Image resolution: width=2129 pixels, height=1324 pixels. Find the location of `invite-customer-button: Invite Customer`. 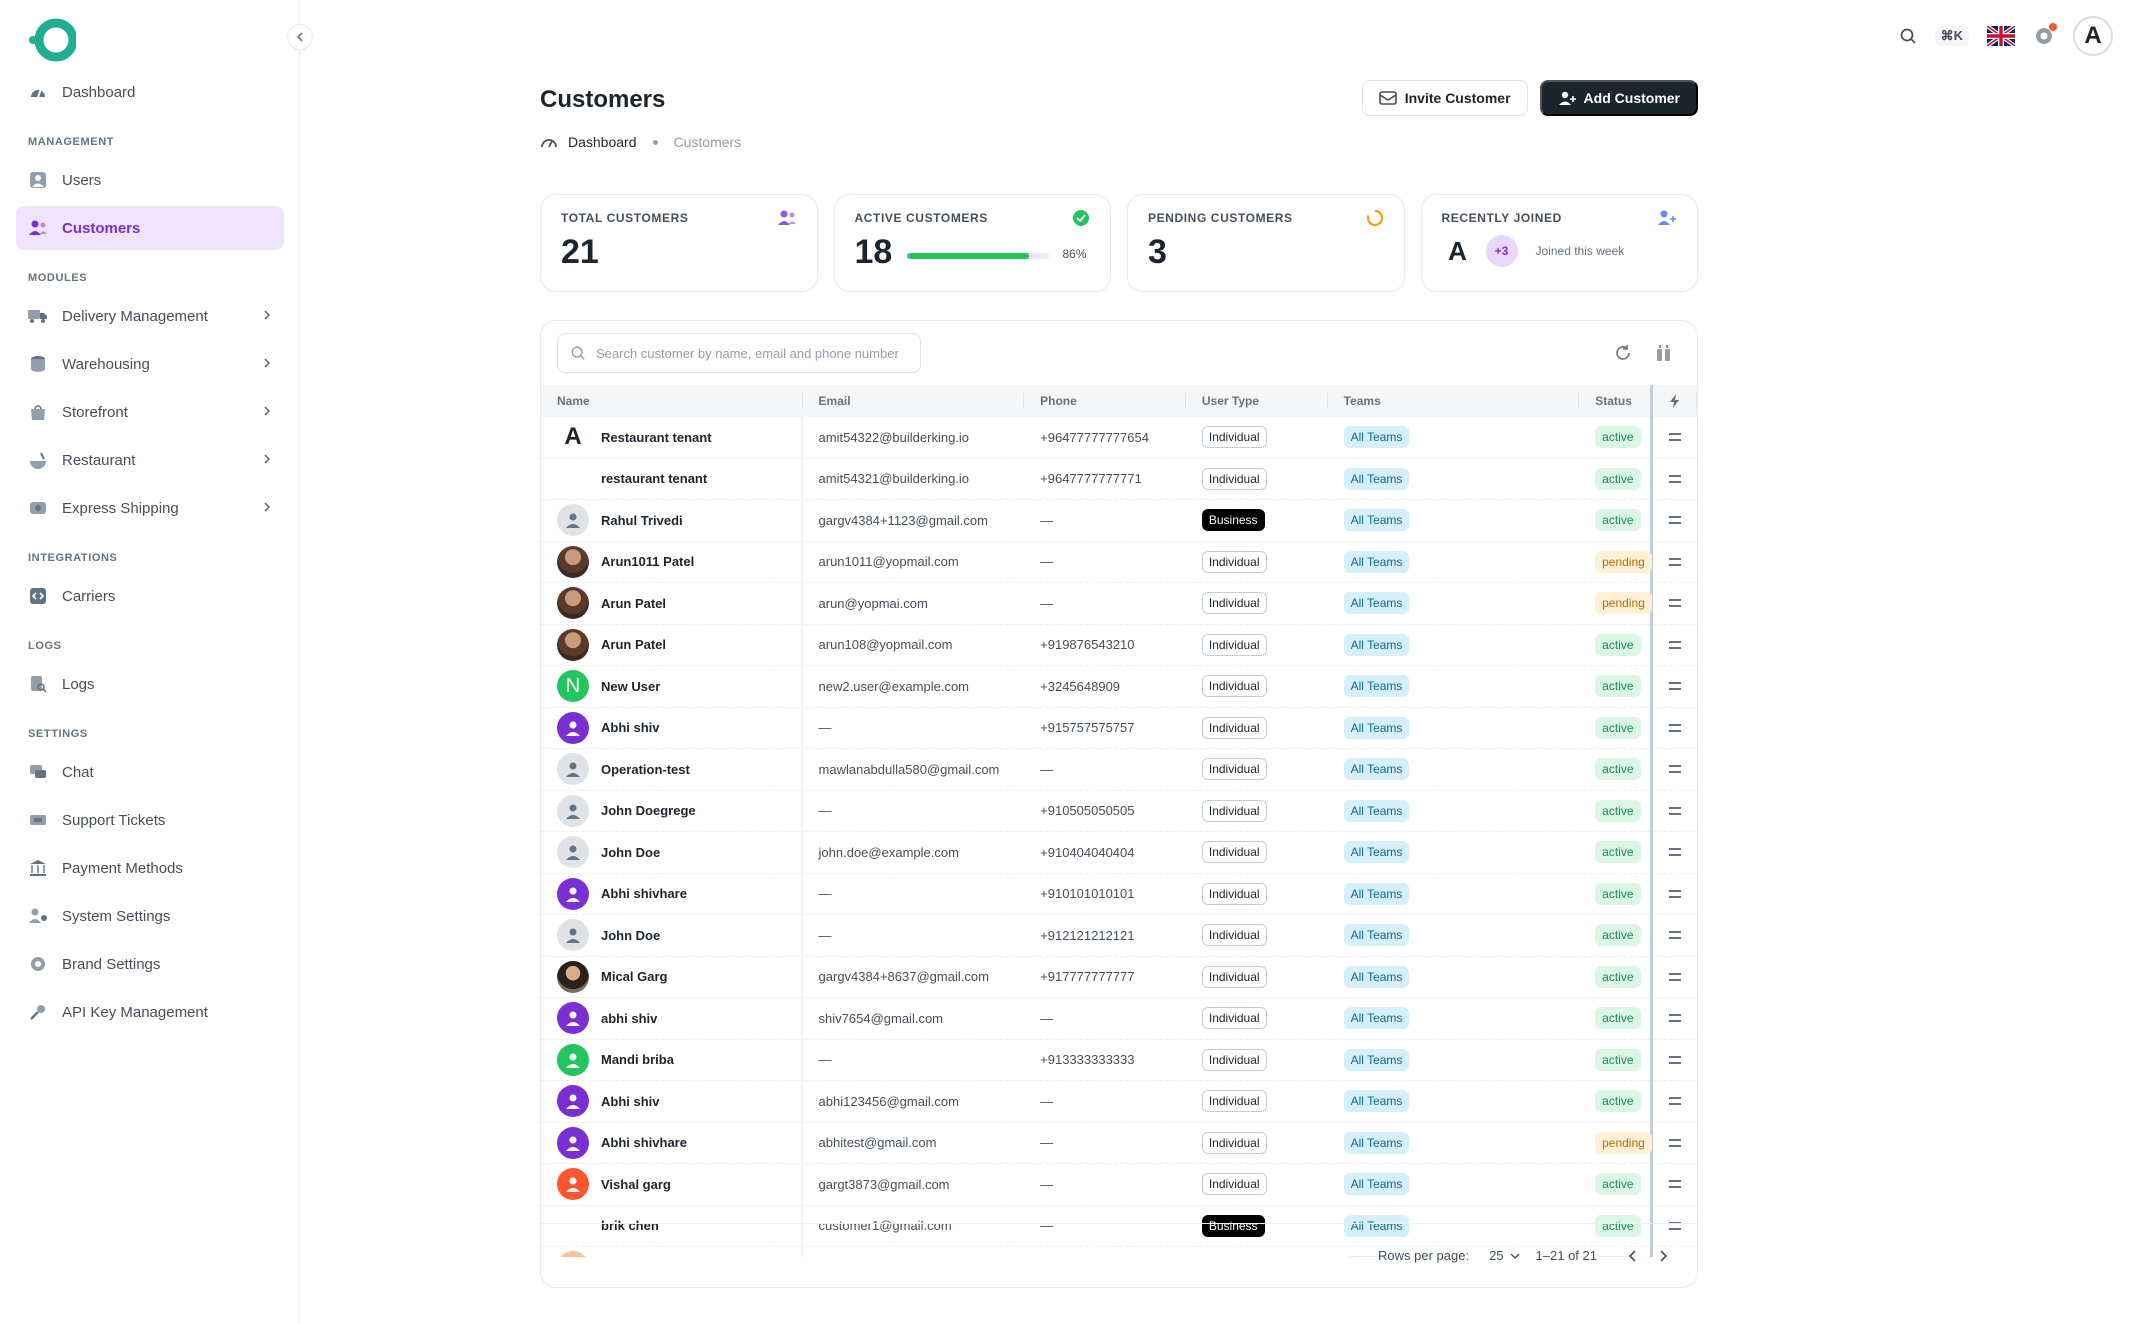

invite-customer-button: Invite Customer is located at coordinates (1444, 98).